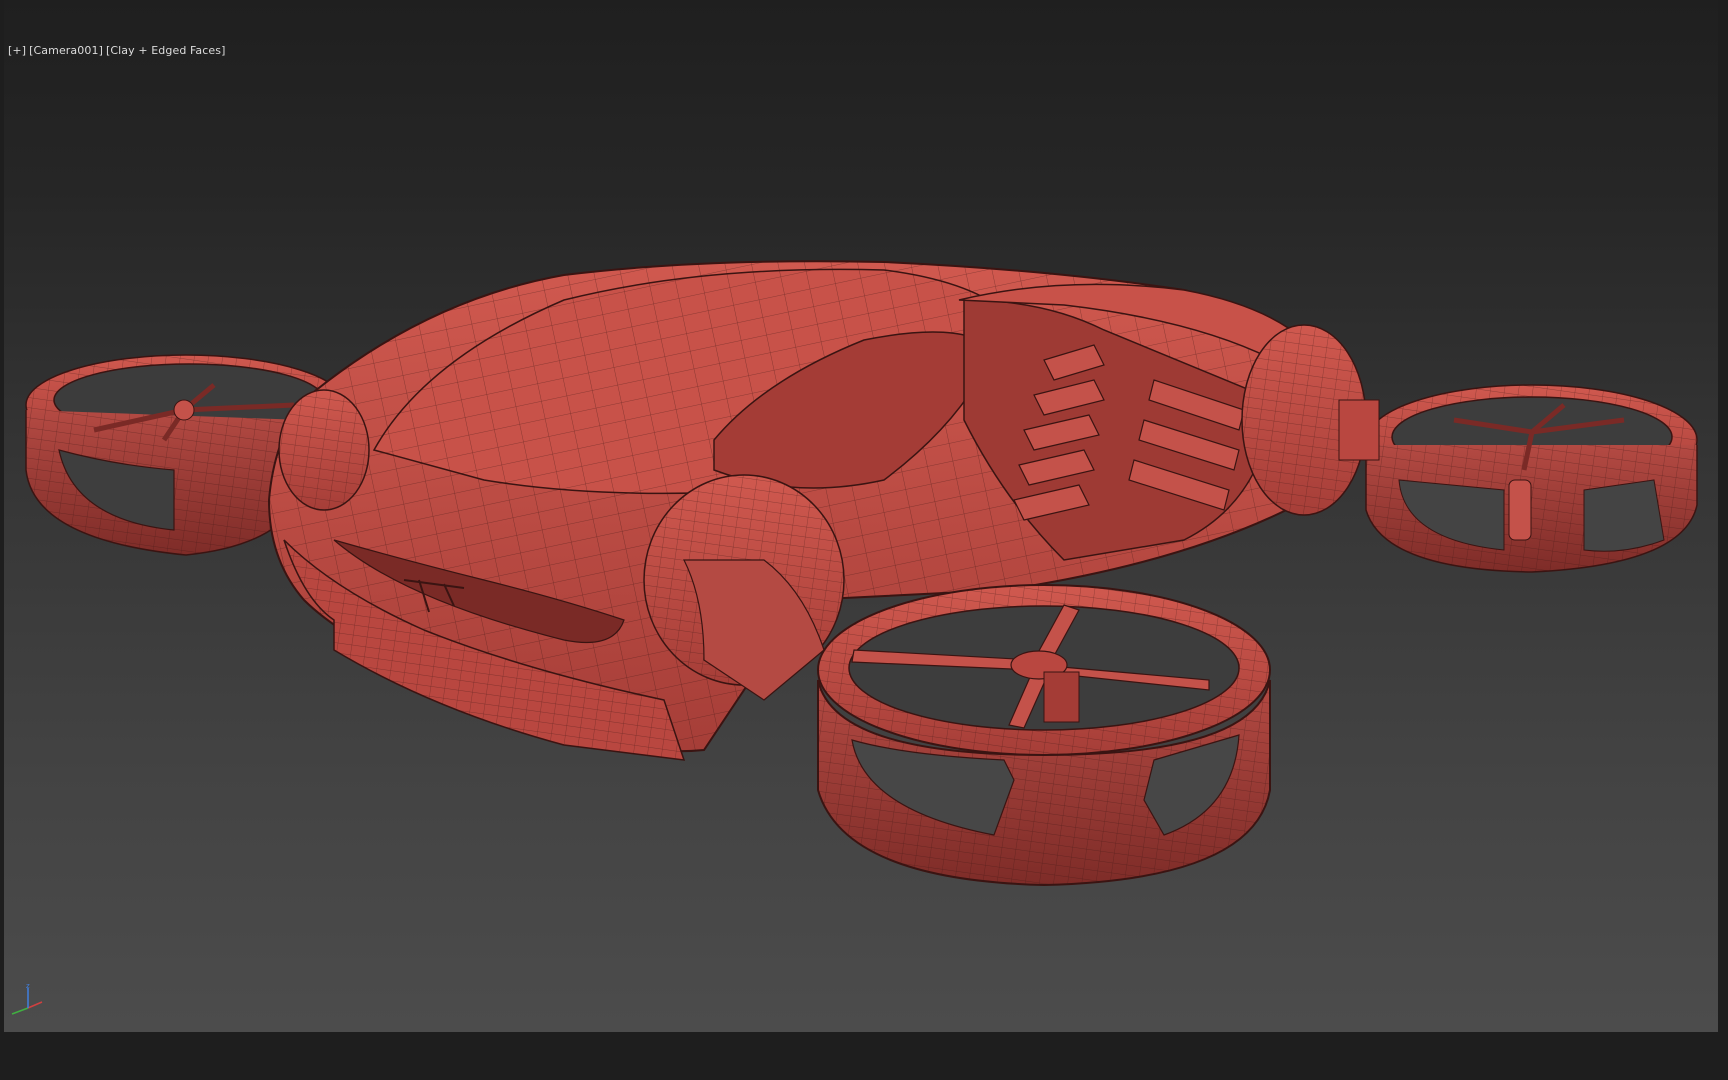 Image resolution: width=1728 pixels, height=1080 pixels. Describe the element at coordinates (1044, 735) in the screenshot. I see `front-right-fan` at that location.